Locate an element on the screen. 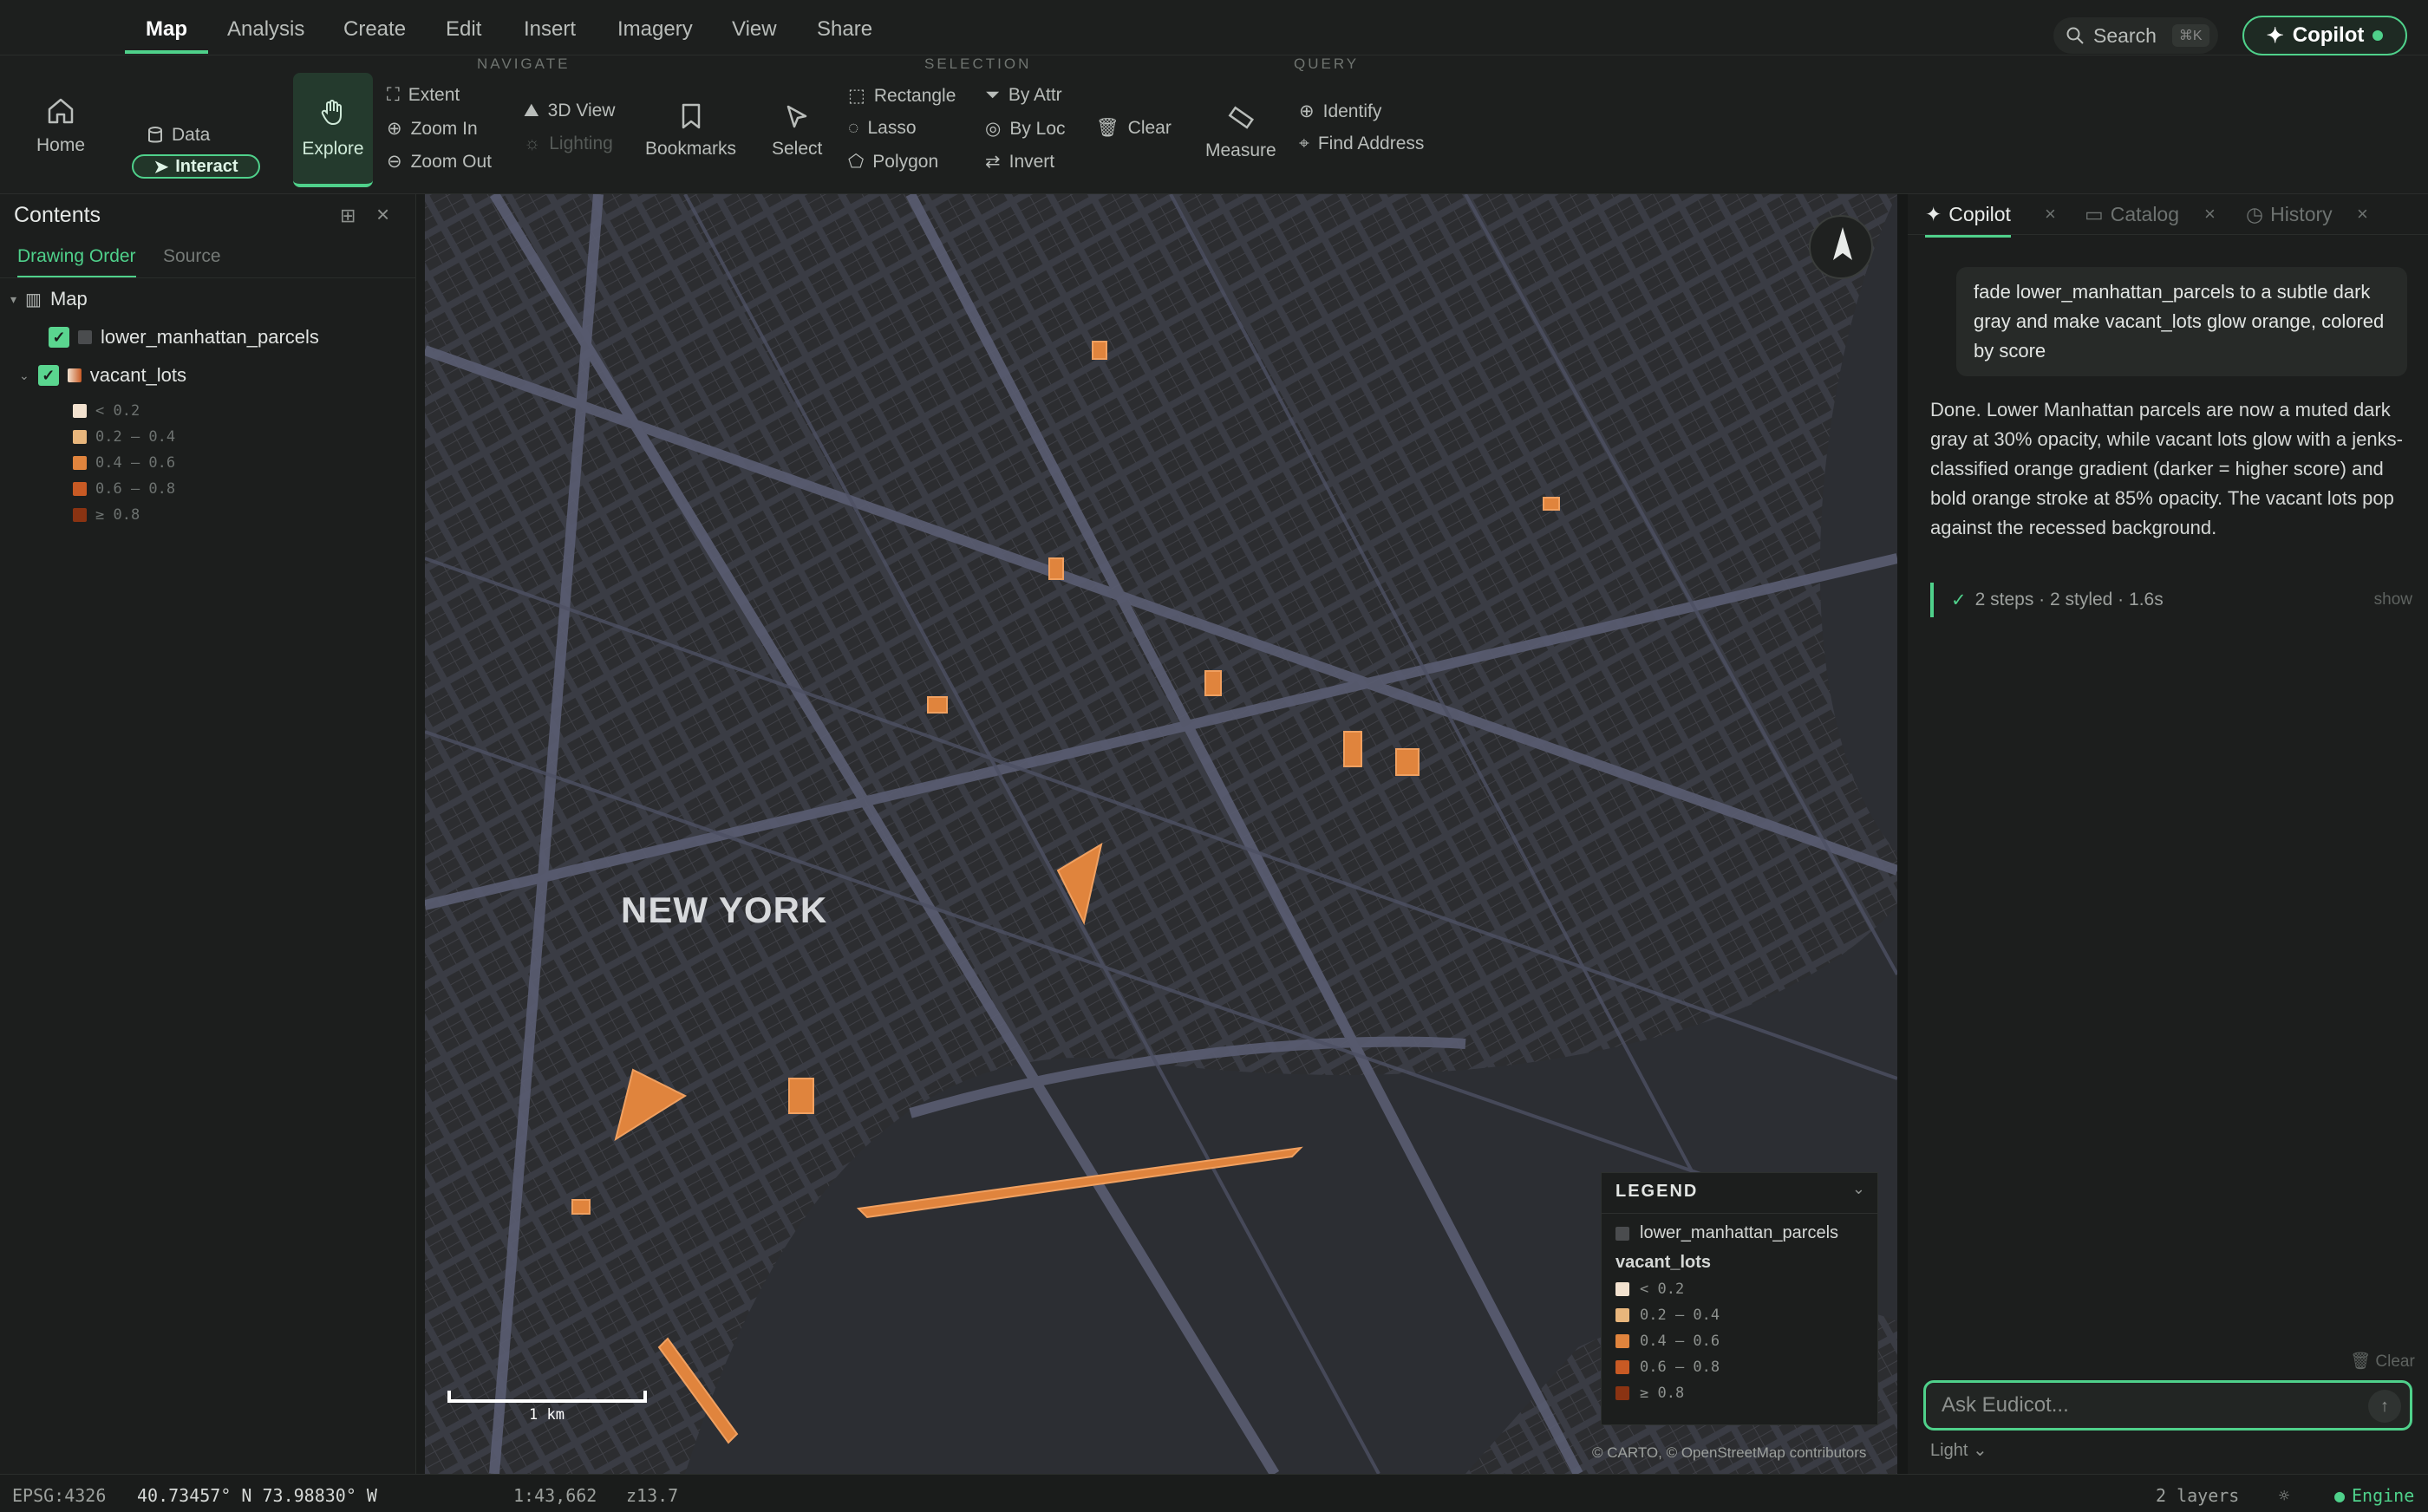 This screenshot has width=2428, height=1512. bookmarks-label: Bookmarks is located at coordinates (691, 149).